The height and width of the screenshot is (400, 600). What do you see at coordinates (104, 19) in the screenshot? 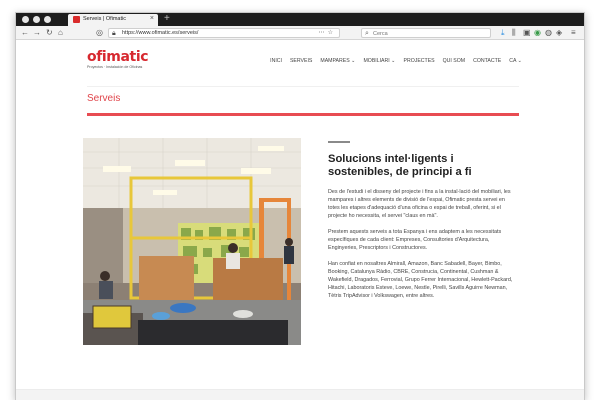
I see `tab-title: Serveis | Ofimatic` at bounding box center [104, 19].